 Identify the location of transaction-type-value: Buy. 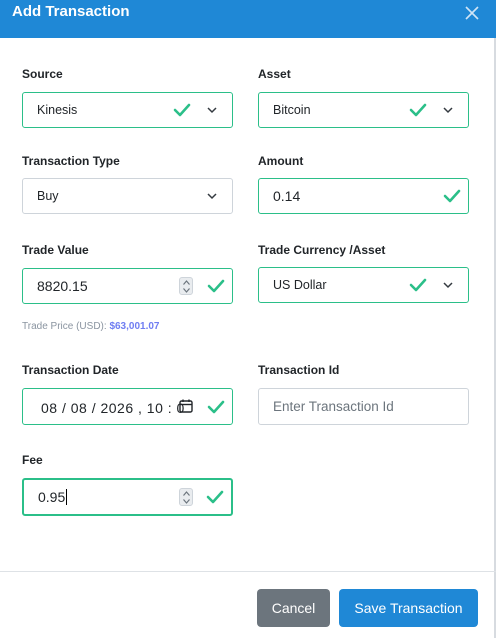
(48, 196).